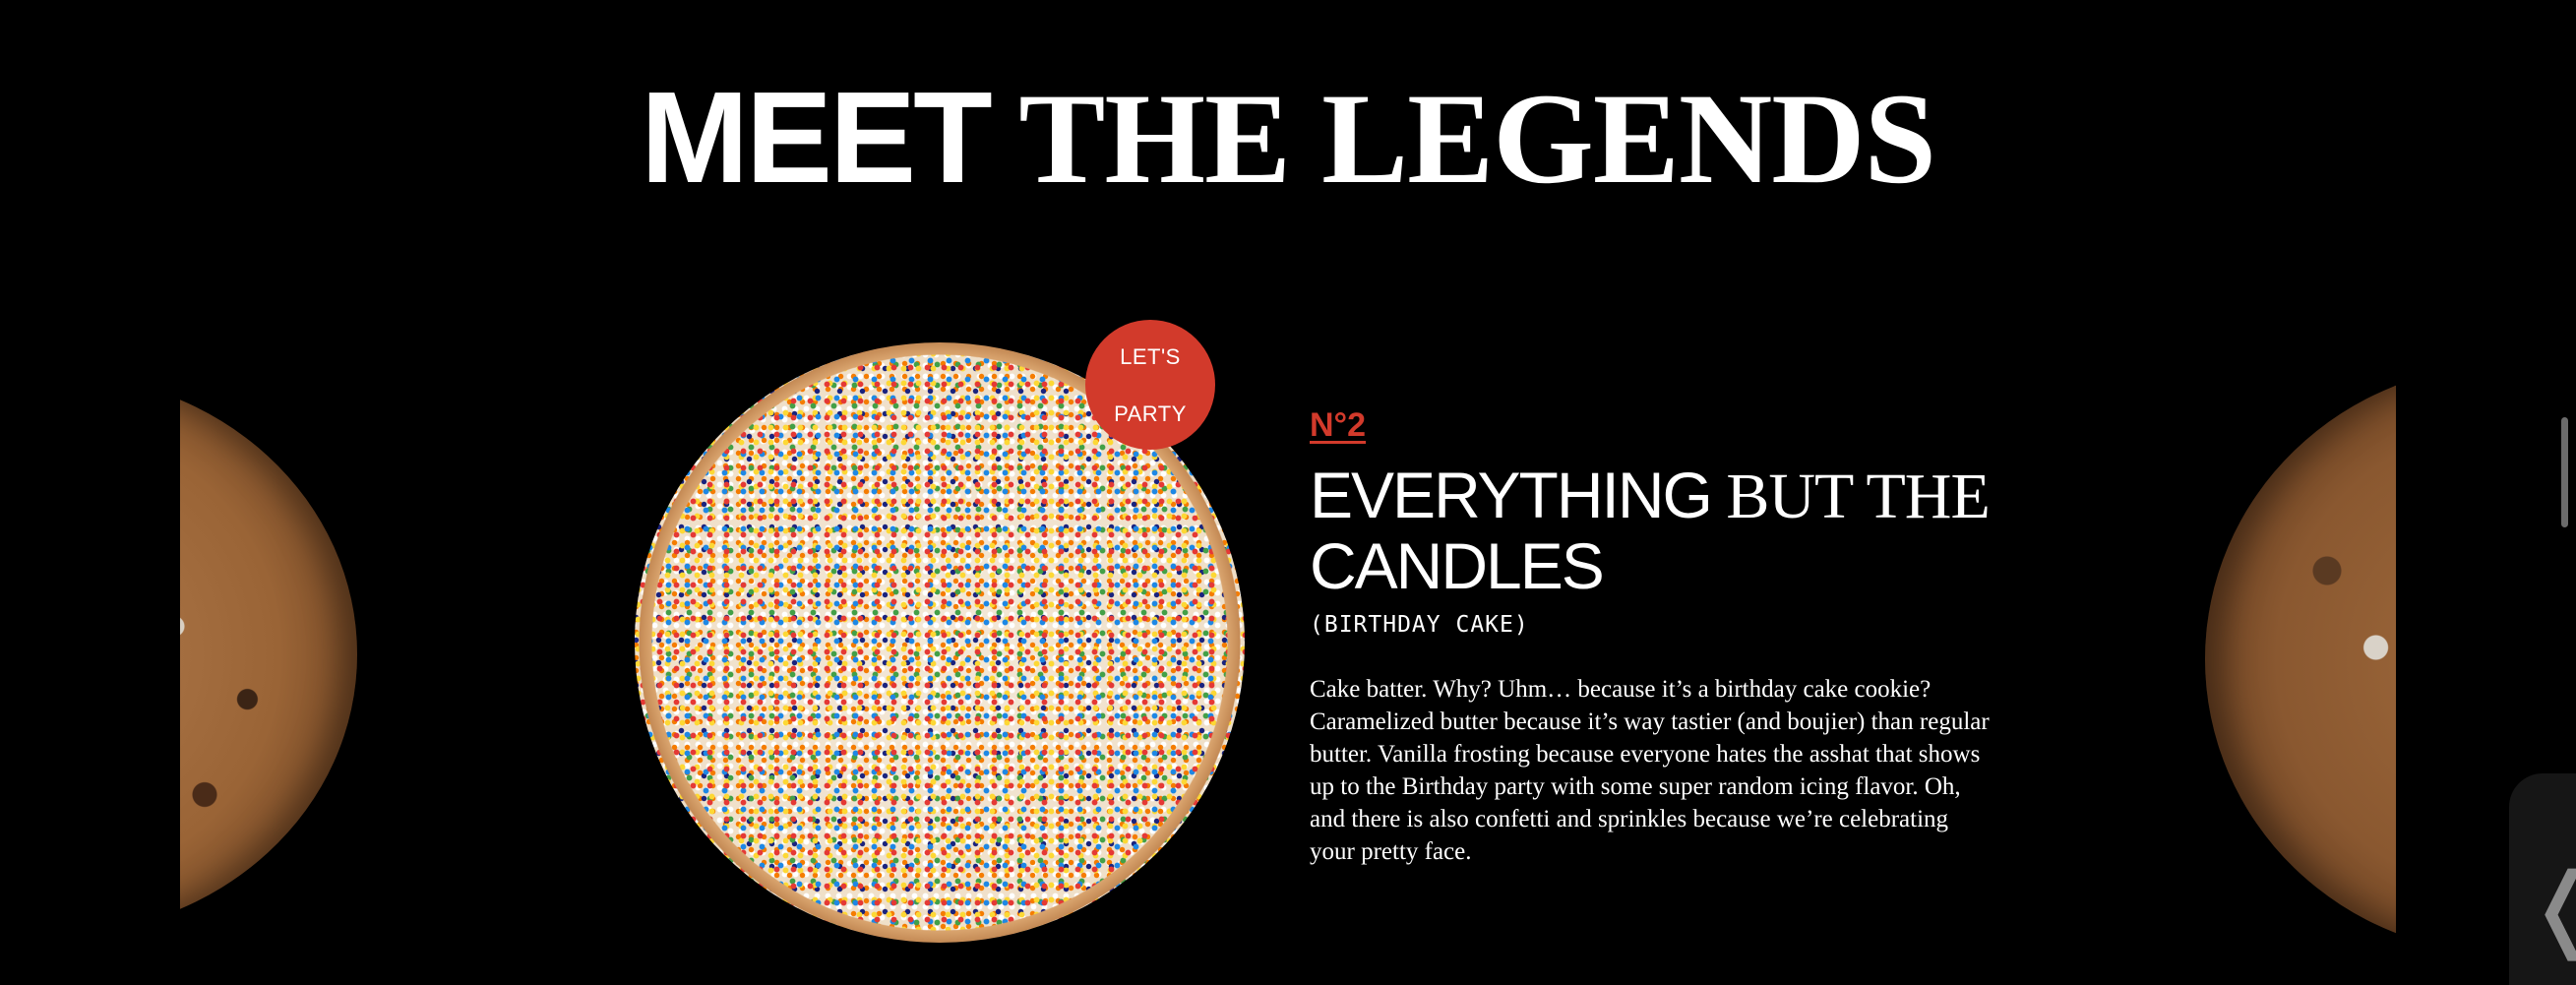  Describe the element at coordinates (2564, 472) in the screenshot. I see `scrollbar-thumb` at that location.